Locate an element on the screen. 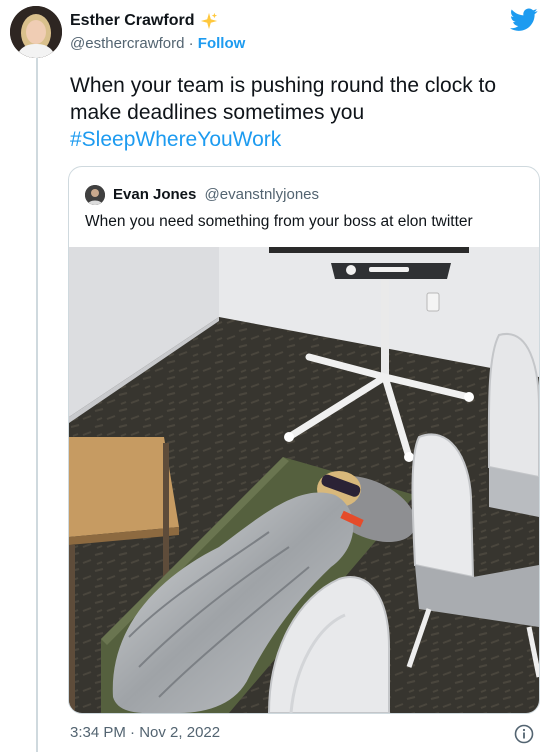  quoted-header: Evan Jones @evanstnlyjones is located at coordinates (216, 194).